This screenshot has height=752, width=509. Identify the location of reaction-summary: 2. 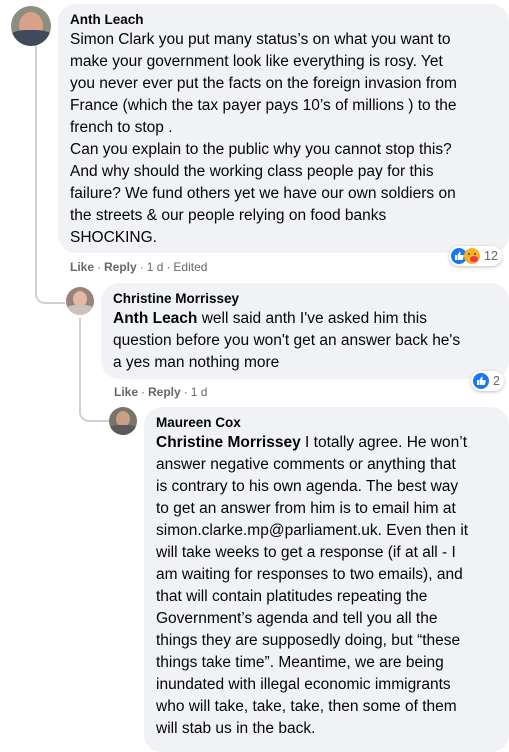
(487, 381).